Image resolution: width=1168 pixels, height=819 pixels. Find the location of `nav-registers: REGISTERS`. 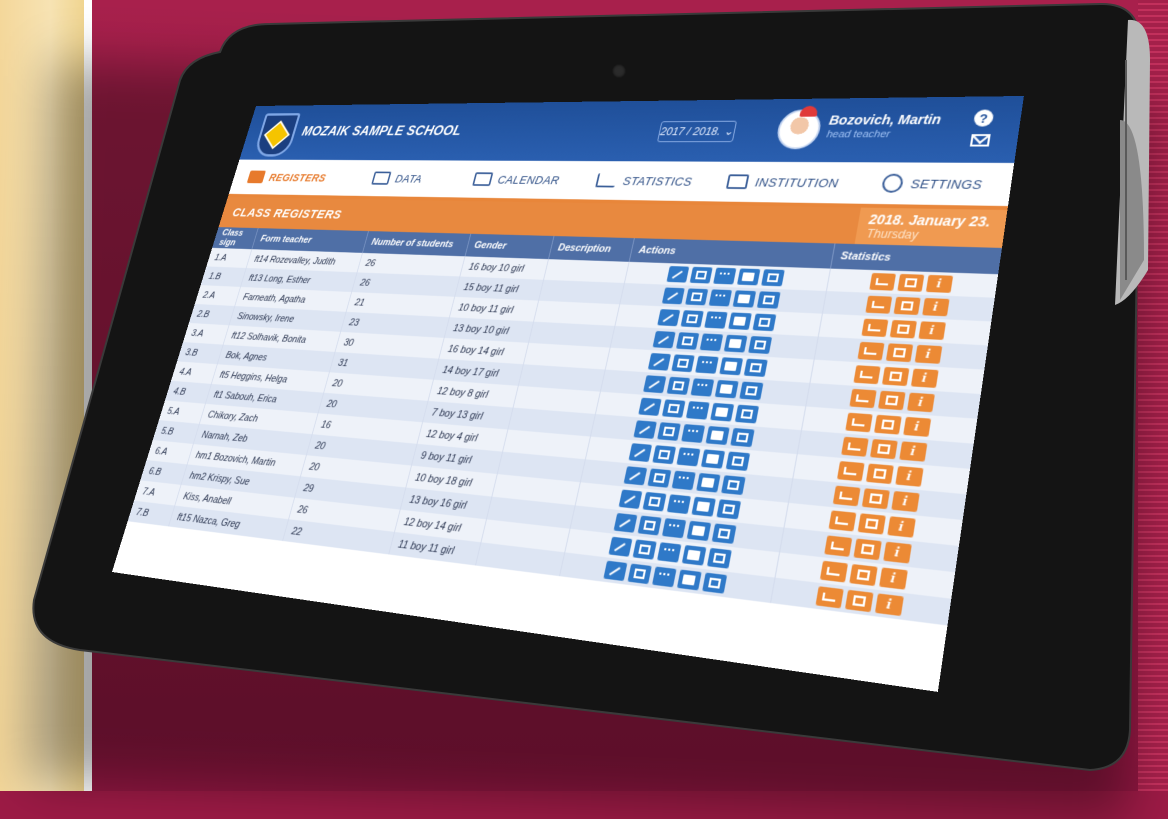

nav-registers: REGISTERS is located at coordinates (287, 177).